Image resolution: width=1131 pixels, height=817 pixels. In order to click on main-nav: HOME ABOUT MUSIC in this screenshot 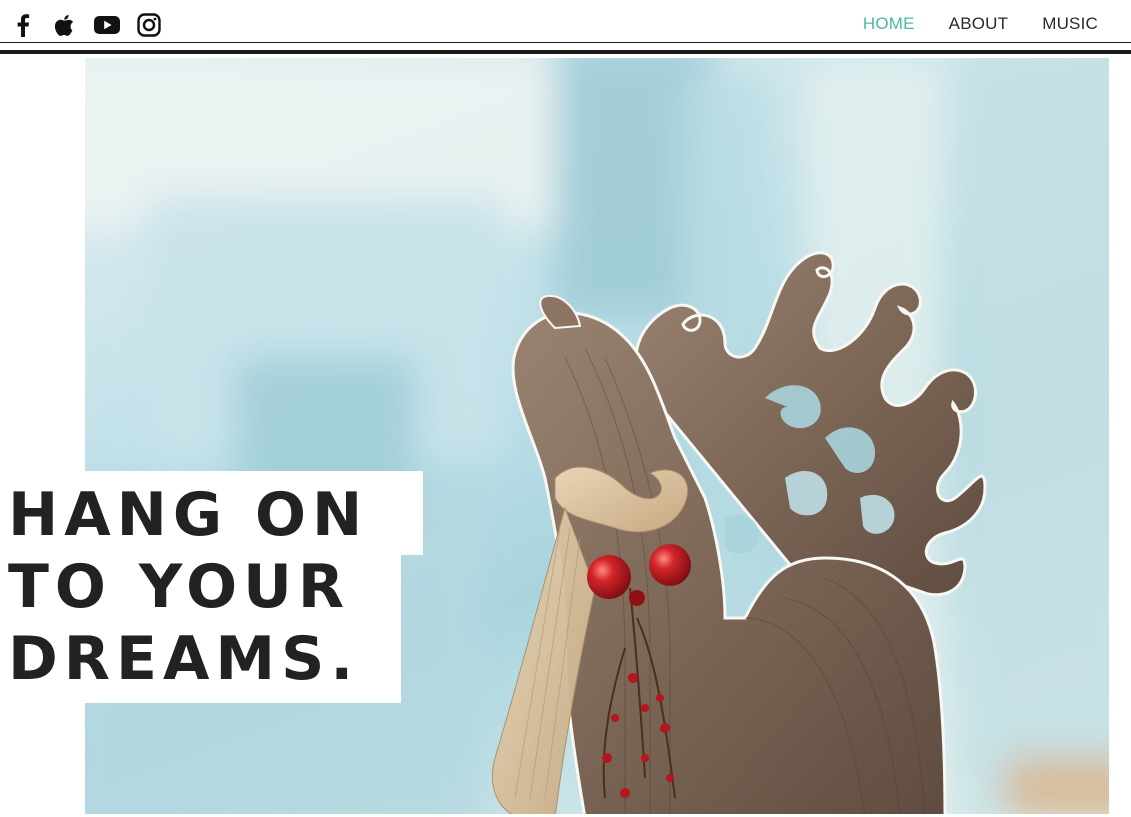, I will do `click(980, 24)`.